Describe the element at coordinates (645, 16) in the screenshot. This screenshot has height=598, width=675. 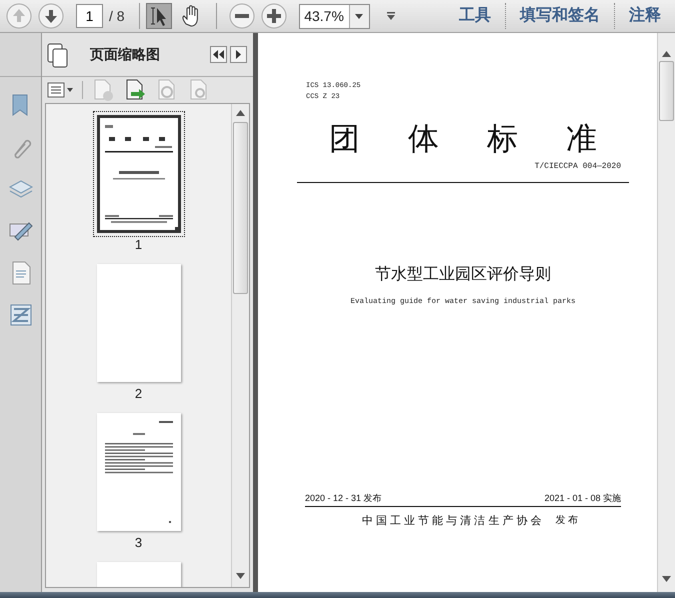
I see `toolbar-link: 注释` at that location.